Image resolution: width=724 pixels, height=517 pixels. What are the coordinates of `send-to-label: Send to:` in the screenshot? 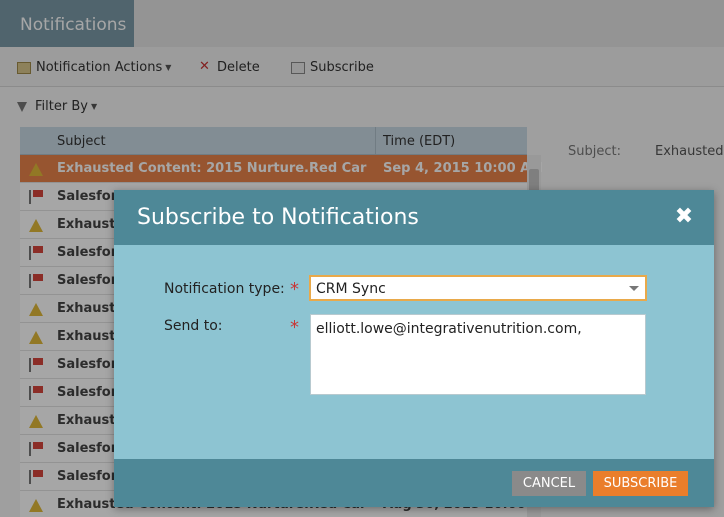 It's located at (193, 326).